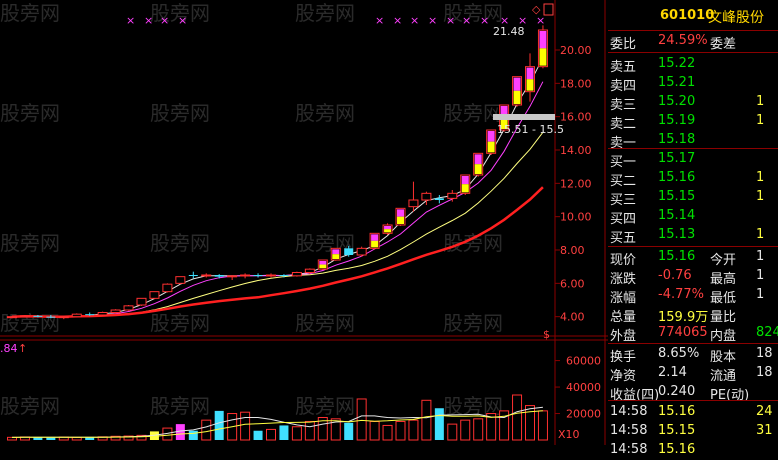 The height and width of the screenshot is (460, 778). Describe the element at coordinates (623, 124) in the screenshot. I see `sell-label: 卖二` at that location.